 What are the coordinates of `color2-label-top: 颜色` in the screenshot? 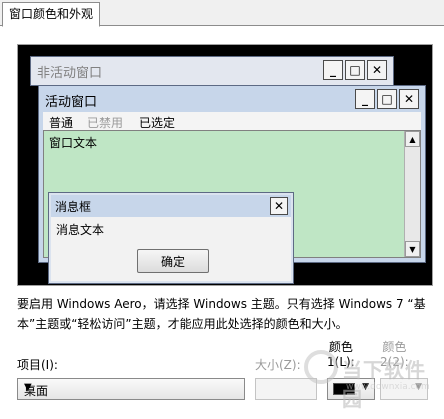 It's located at (394, 347).